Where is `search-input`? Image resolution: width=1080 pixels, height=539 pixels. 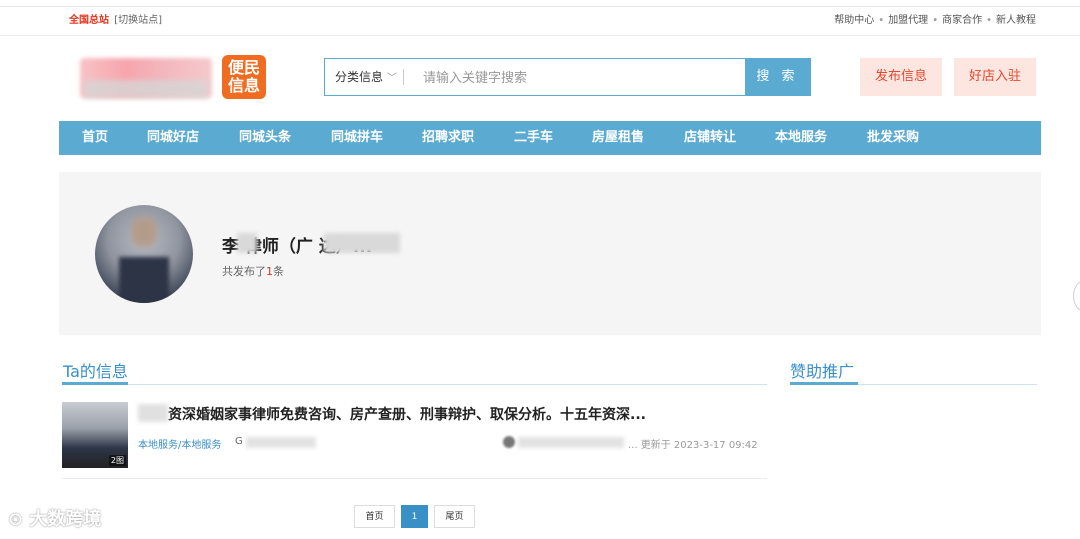 search-input is located at coordinates (582, 78).